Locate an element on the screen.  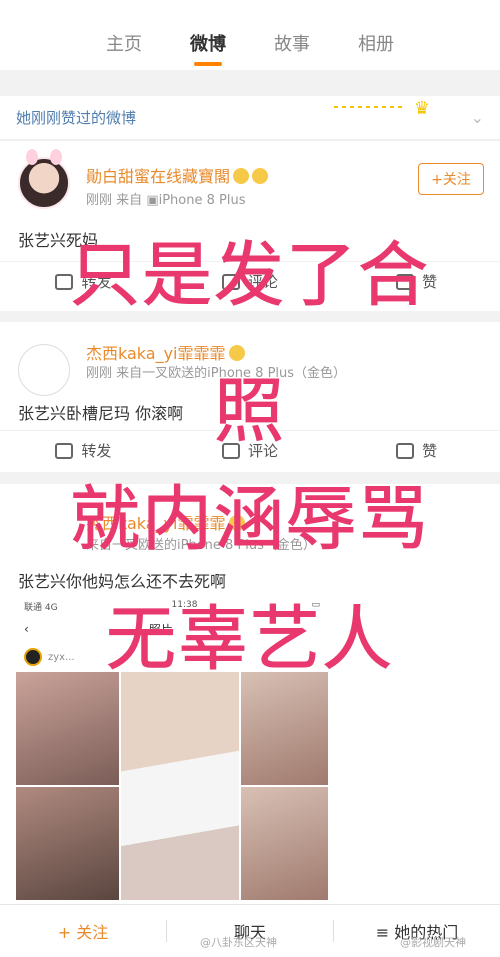
watermark: @影视剧天神 is located at coordinates (433, 942).